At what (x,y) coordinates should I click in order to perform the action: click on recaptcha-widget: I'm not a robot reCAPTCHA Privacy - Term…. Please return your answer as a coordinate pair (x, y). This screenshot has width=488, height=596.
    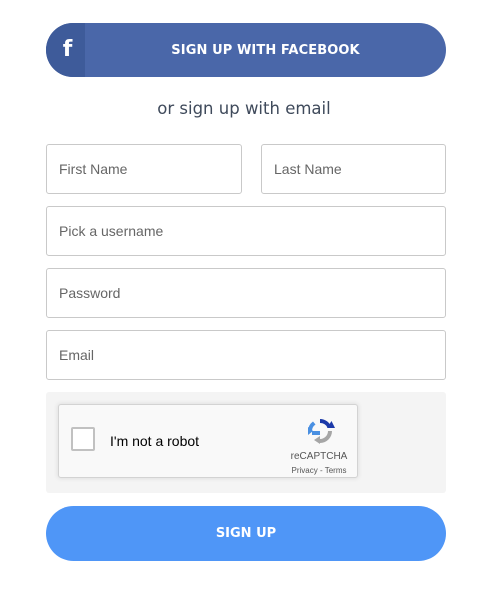
    Looking at the image, I should click on (208, 441).